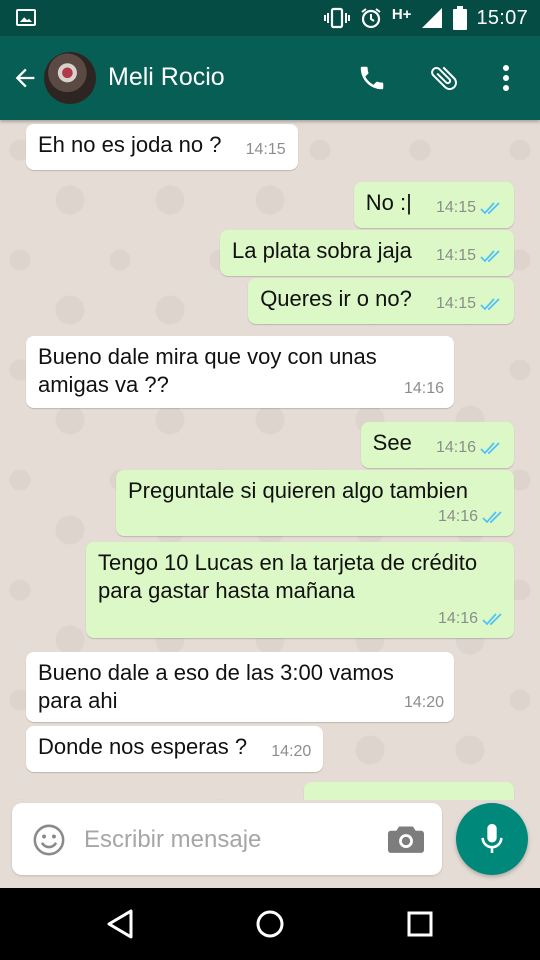 This screenshot has width=540, height=960. Describe the element at coordinates (336, 18) in the screenshot. I see `vibrate-icon` at that location.